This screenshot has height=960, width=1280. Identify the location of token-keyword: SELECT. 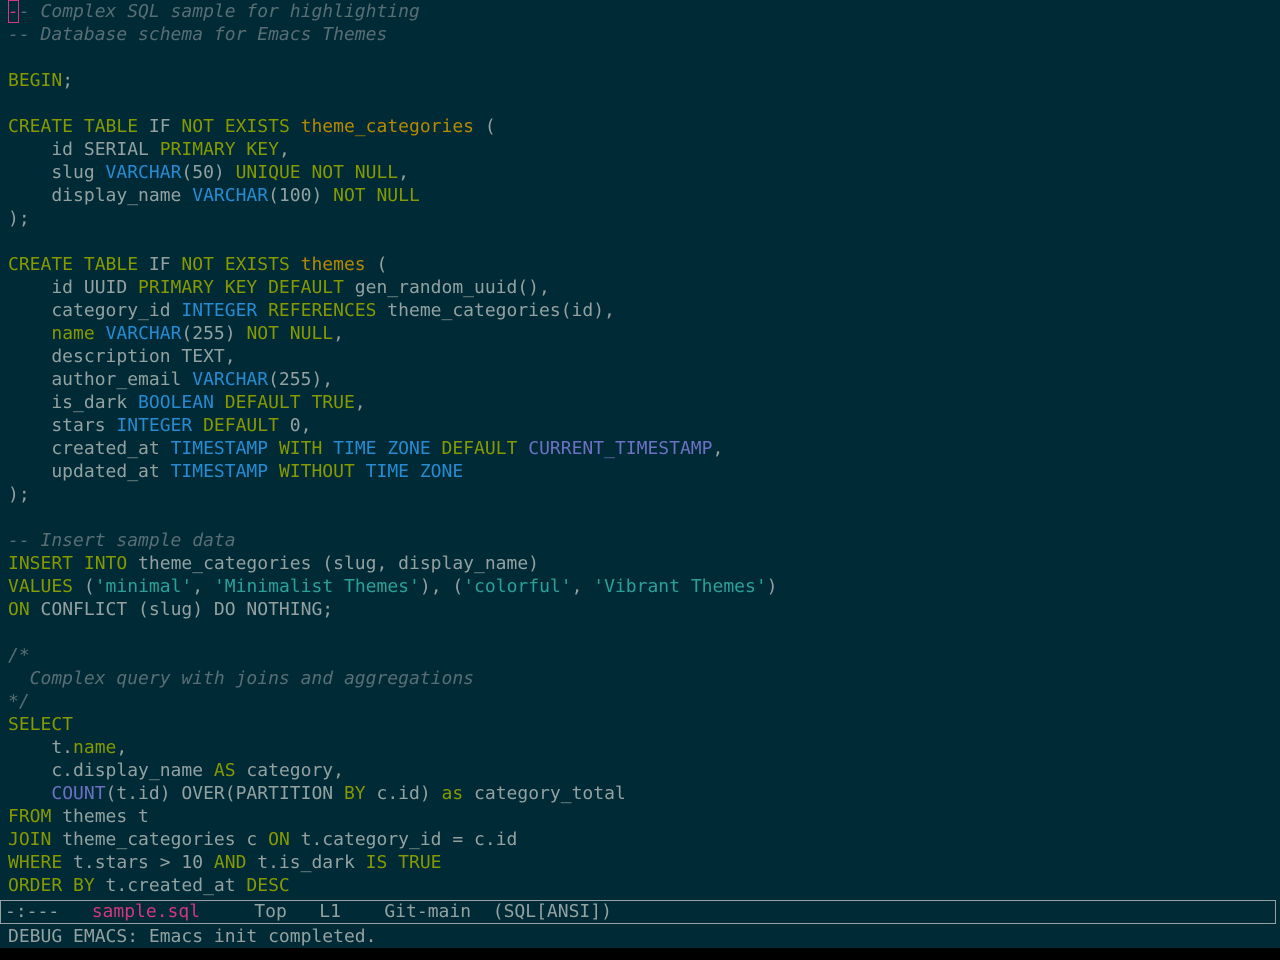
(41, 724).